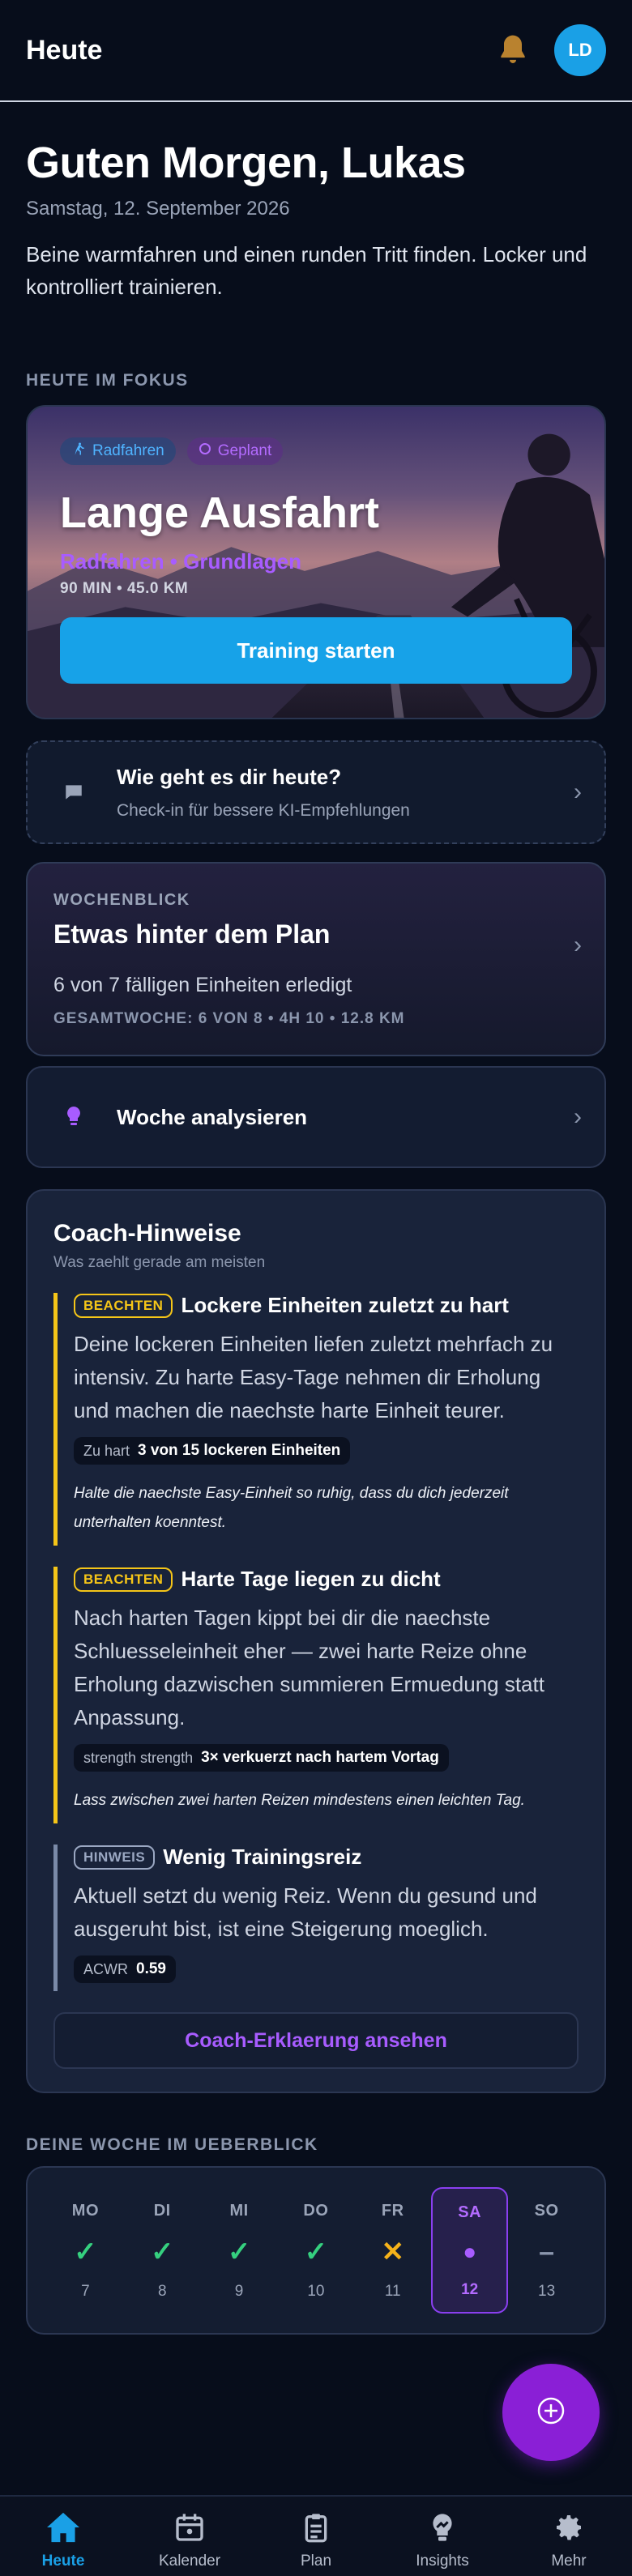 The width and height of the screenshot is (632, 2576). What do you see at coordinates (124, 589) in the screenshot?
I see `workout-meta: 90 MIN • 45.0 KM` at bounding box center [124, 589].